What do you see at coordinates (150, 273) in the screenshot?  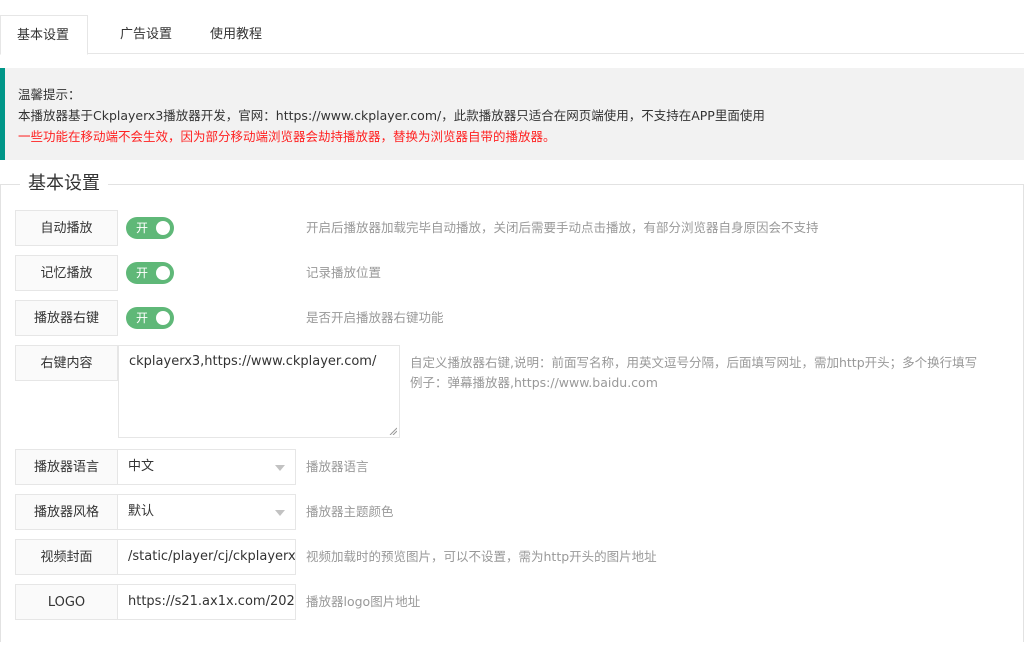 I see `memory-switch: 开` at bounding box center [150, 273].